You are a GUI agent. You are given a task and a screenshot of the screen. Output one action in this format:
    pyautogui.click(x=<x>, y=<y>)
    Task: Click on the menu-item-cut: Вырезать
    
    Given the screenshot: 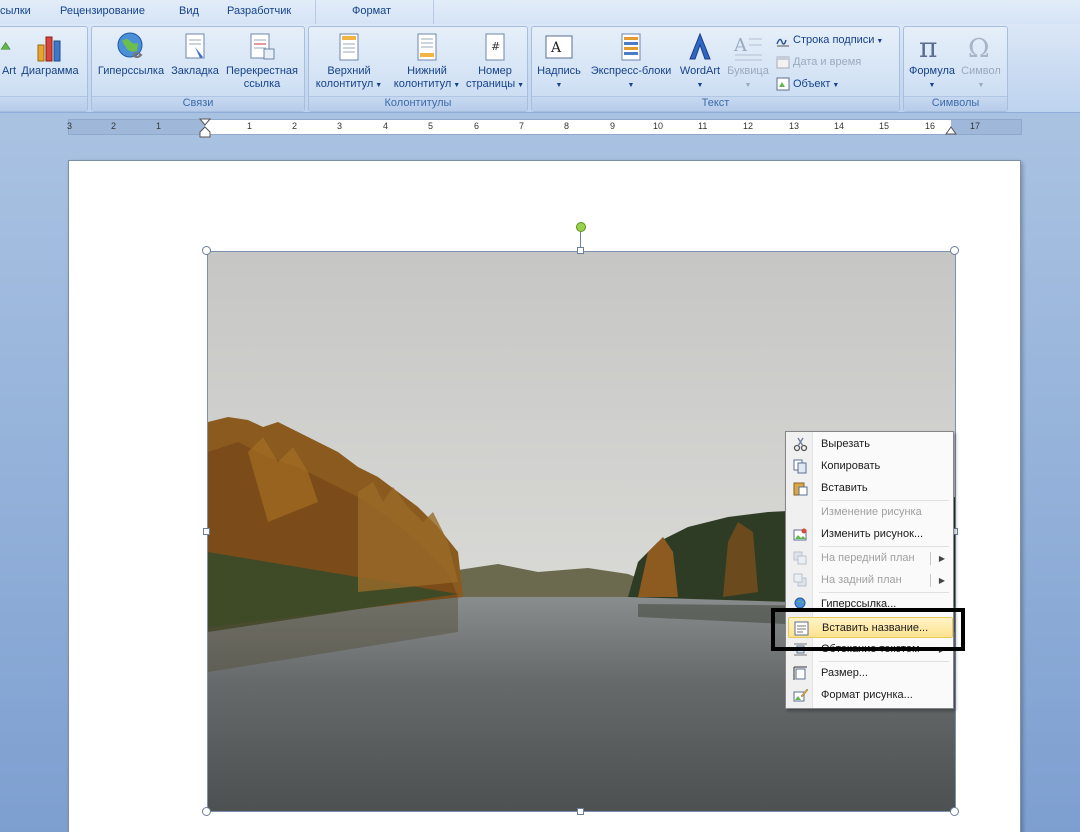 What is the action you would take?
    pyautogui.click(x=870, y=444)
    